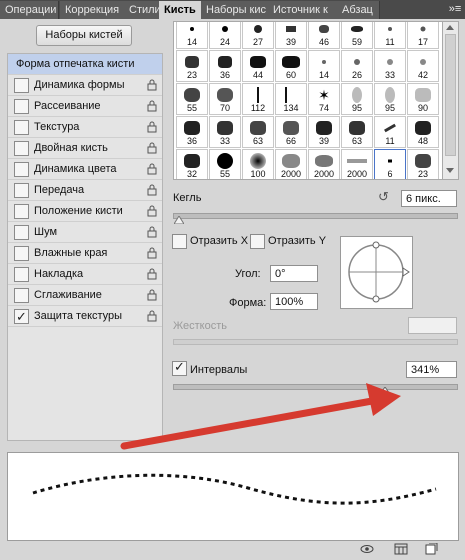 This screenshot has height=560, width=465. Describe the element at coordinates (401, 549) in the screenshot. I see `grid-panel-icon` at that location.